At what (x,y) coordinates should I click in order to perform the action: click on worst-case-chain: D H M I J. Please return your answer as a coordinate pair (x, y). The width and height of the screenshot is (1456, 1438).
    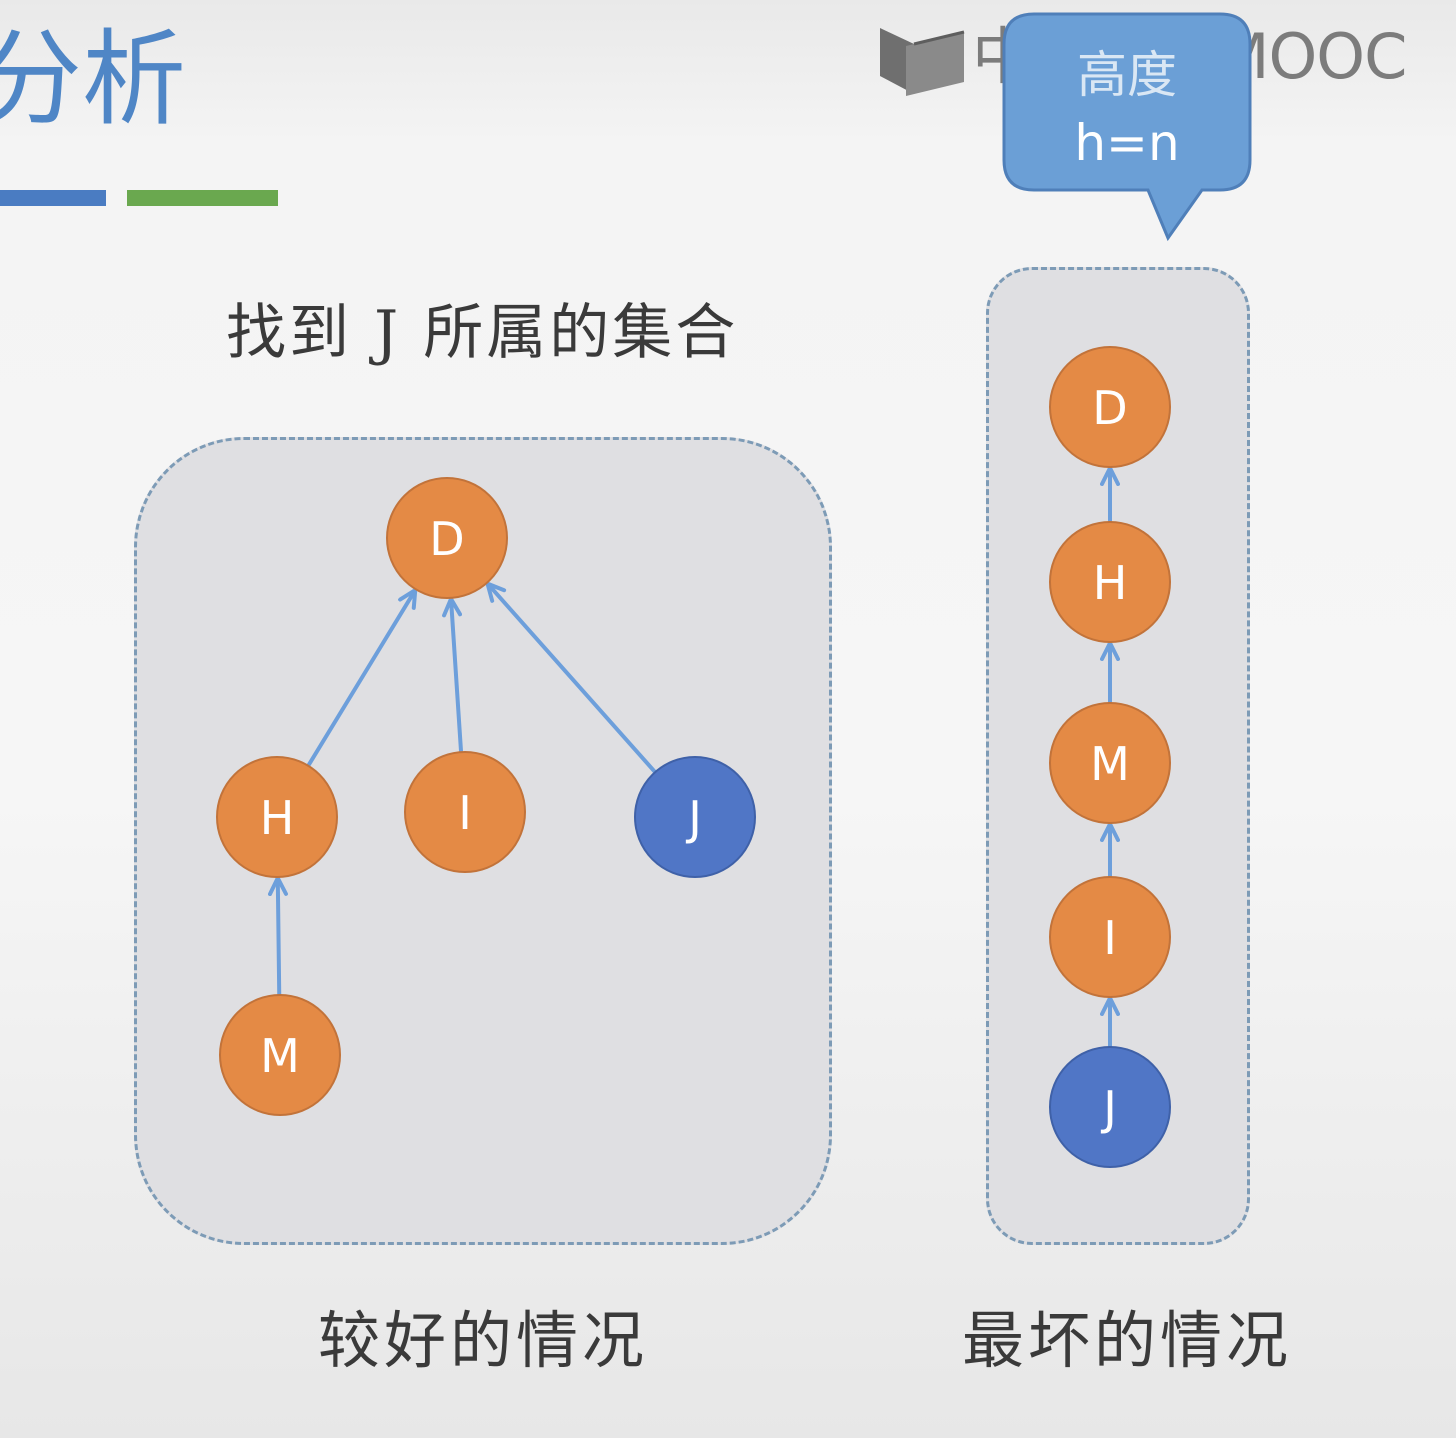
    Looking at the image, I should click on (1110, 757).